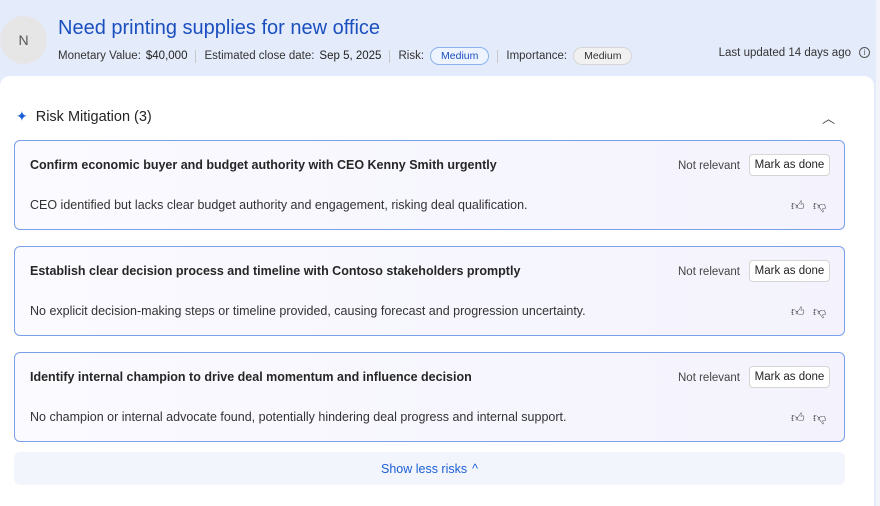 This screenshot has height=506, width=880. What do you see at coordinates (259, 56) in the screenshot?
I see `close-date-label: Estimated close date:` at bounding box center [259, 56].